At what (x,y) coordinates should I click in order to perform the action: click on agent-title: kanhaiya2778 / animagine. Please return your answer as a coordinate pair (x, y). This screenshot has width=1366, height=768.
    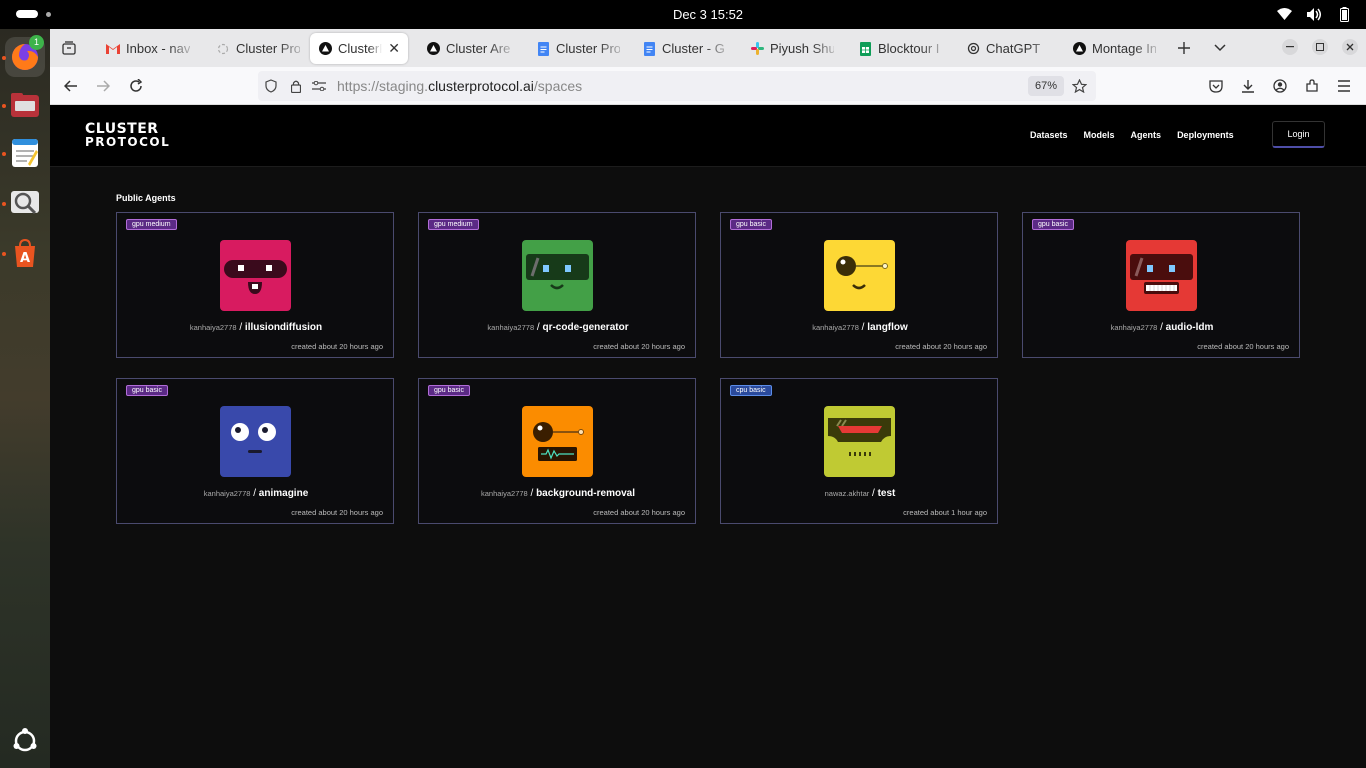
    Looking at the image, I should click on (256, 493).